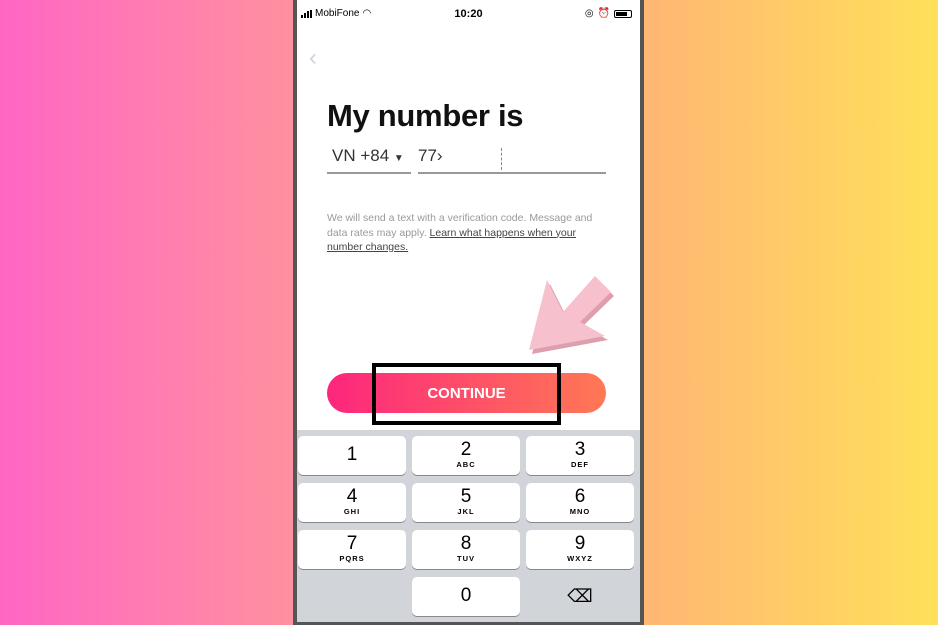 The height and width of the screenshot is (625, 938). I want to click on key-letters: TUV, so click(466, 558).